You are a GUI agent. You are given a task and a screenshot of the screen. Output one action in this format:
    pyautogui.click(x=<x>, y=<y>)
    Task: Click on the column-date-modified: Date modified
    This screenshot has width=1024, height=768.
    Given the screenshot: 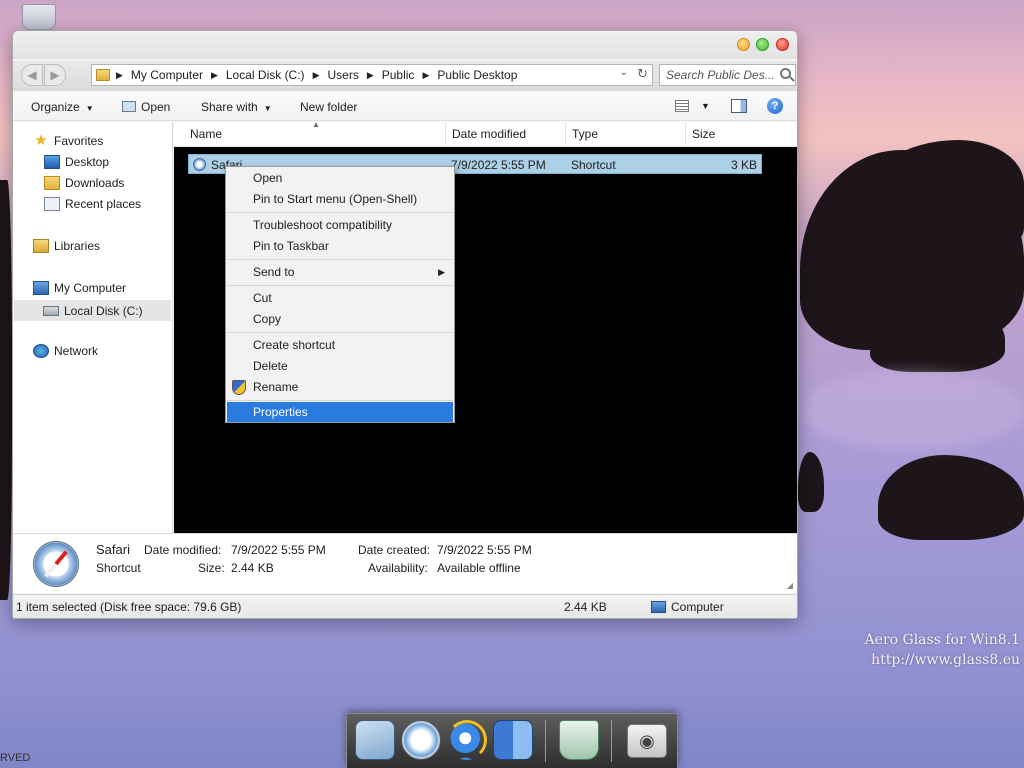 What is the action you would take?
    pyautogui.click(x=506, y=134)
    